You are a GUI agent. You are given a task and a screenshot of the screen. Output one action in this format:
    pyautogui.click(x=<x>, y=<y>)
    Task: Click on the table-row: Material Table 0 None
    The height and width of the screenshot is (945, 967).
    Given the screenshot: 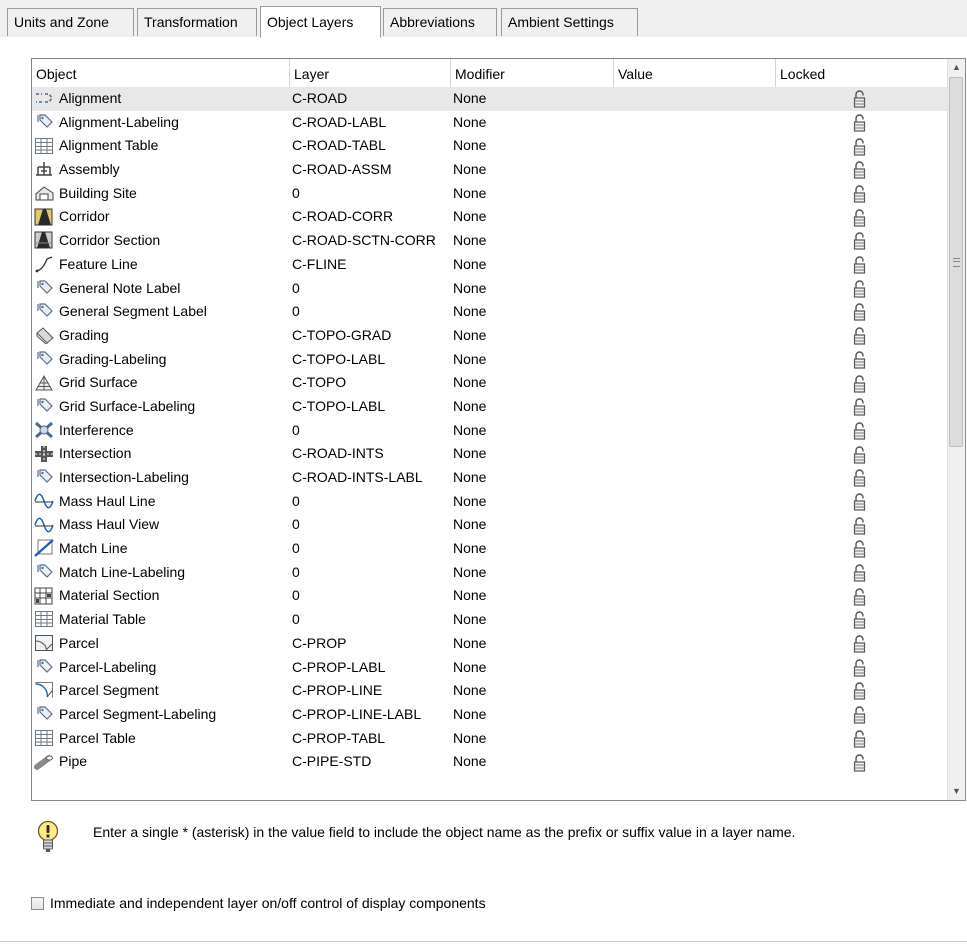 What is the action you would take?
    pyautogui.click(x=491, y=620)
    